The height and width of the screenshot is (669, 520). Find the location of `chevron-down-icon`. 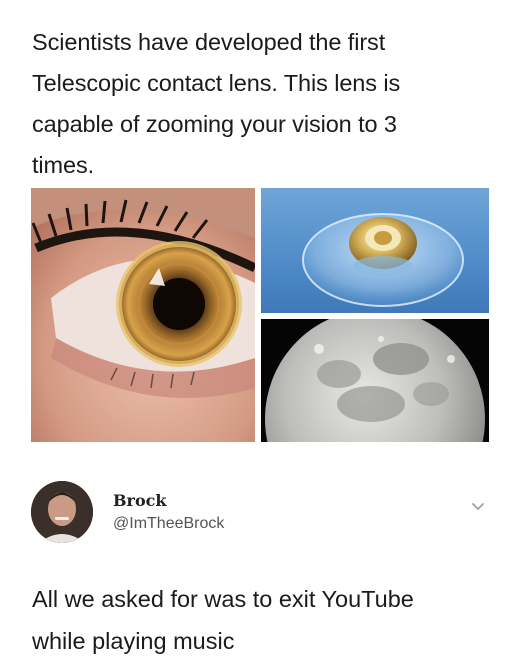

chevron-down-icon is located at coordinates (478, 506).